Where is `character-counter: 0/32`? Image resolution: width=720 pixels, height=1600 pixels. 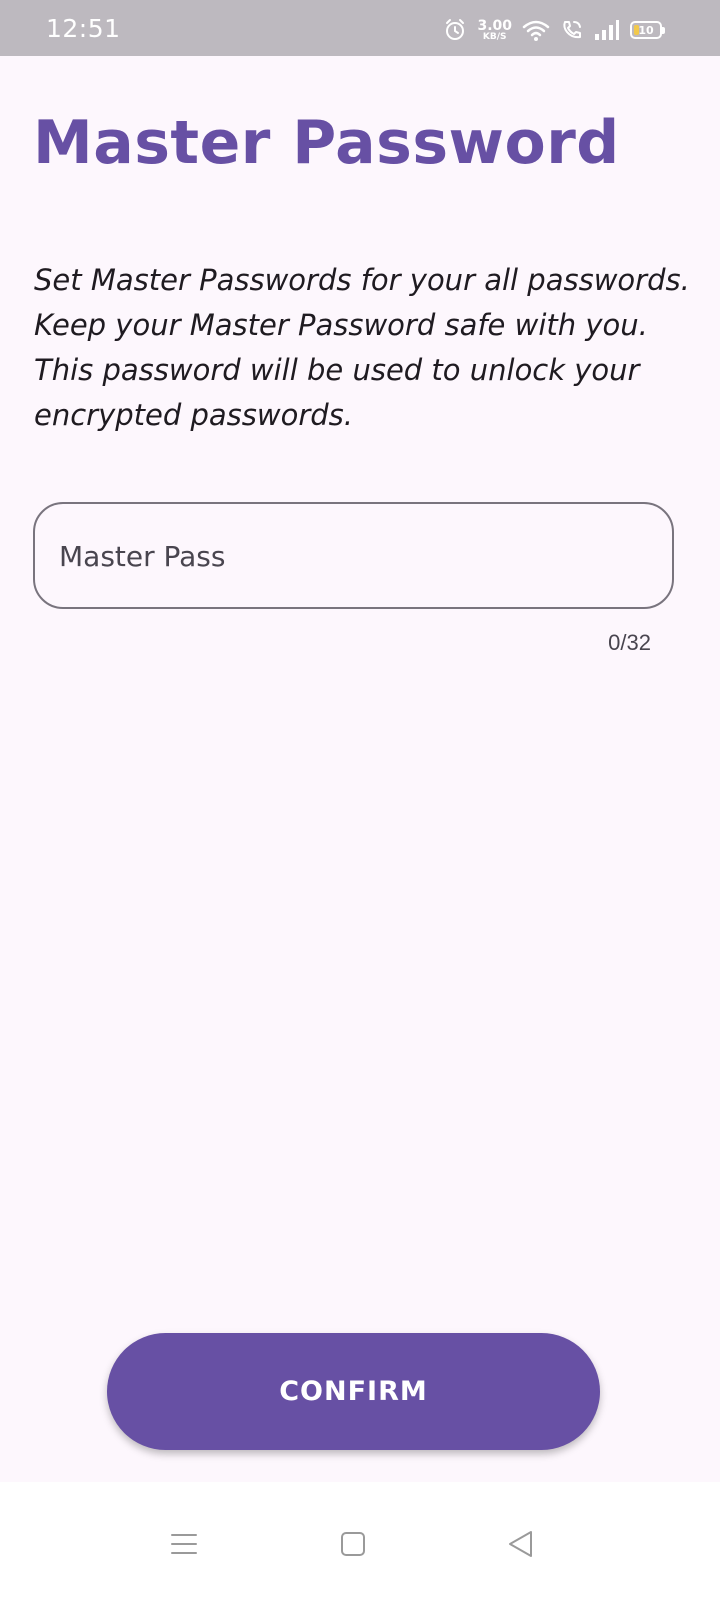 character-counter: 0/32 is located at coordinates (629, 642).